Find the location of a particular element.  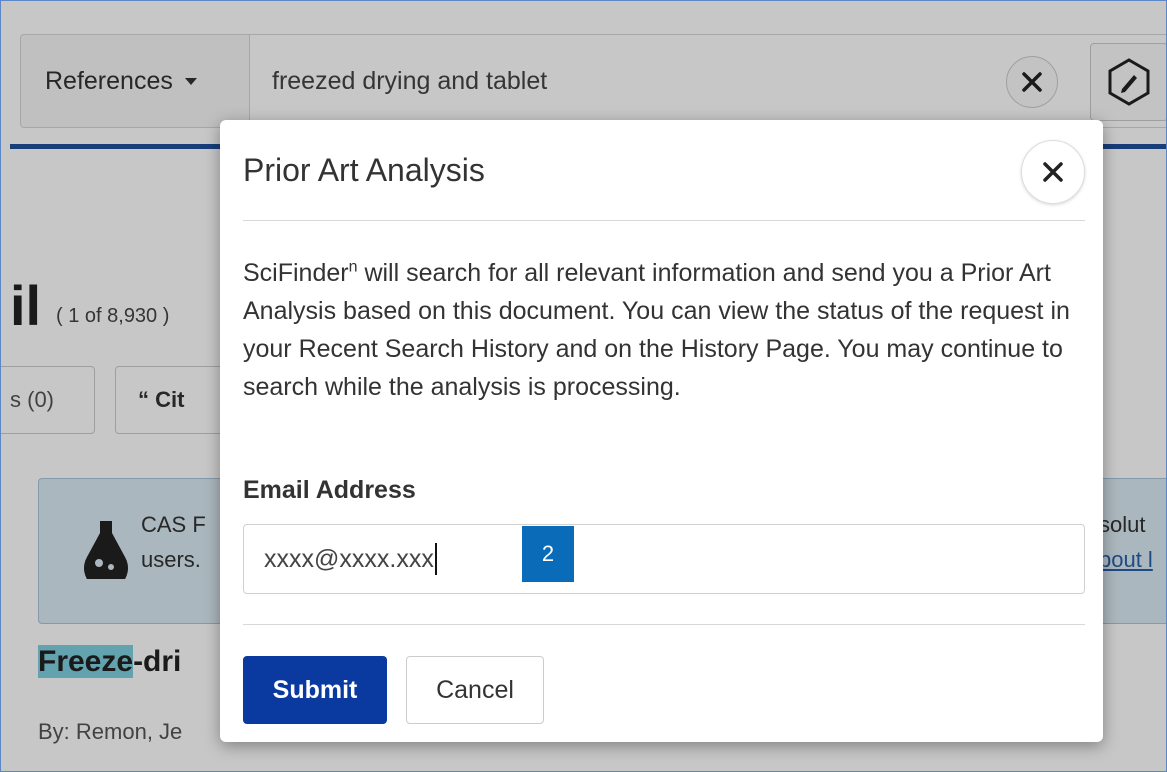

cancel-button: Cancel is located at coordinates (475, 690).